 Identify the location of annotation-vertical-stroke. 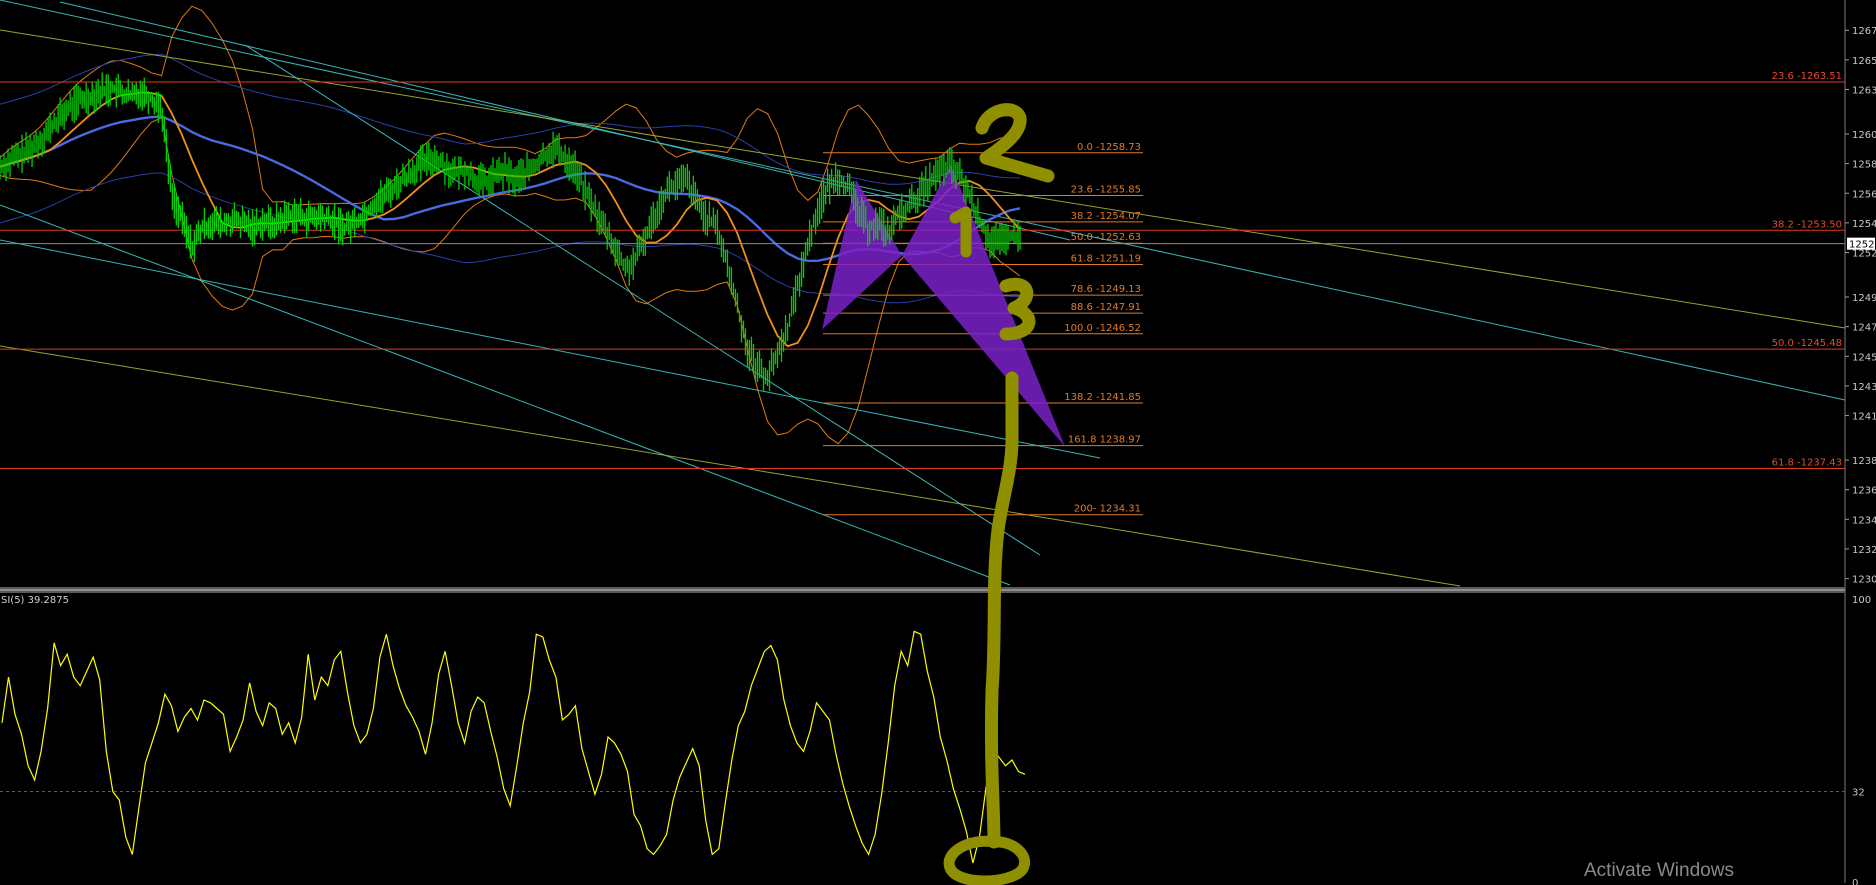
(1001, 610).